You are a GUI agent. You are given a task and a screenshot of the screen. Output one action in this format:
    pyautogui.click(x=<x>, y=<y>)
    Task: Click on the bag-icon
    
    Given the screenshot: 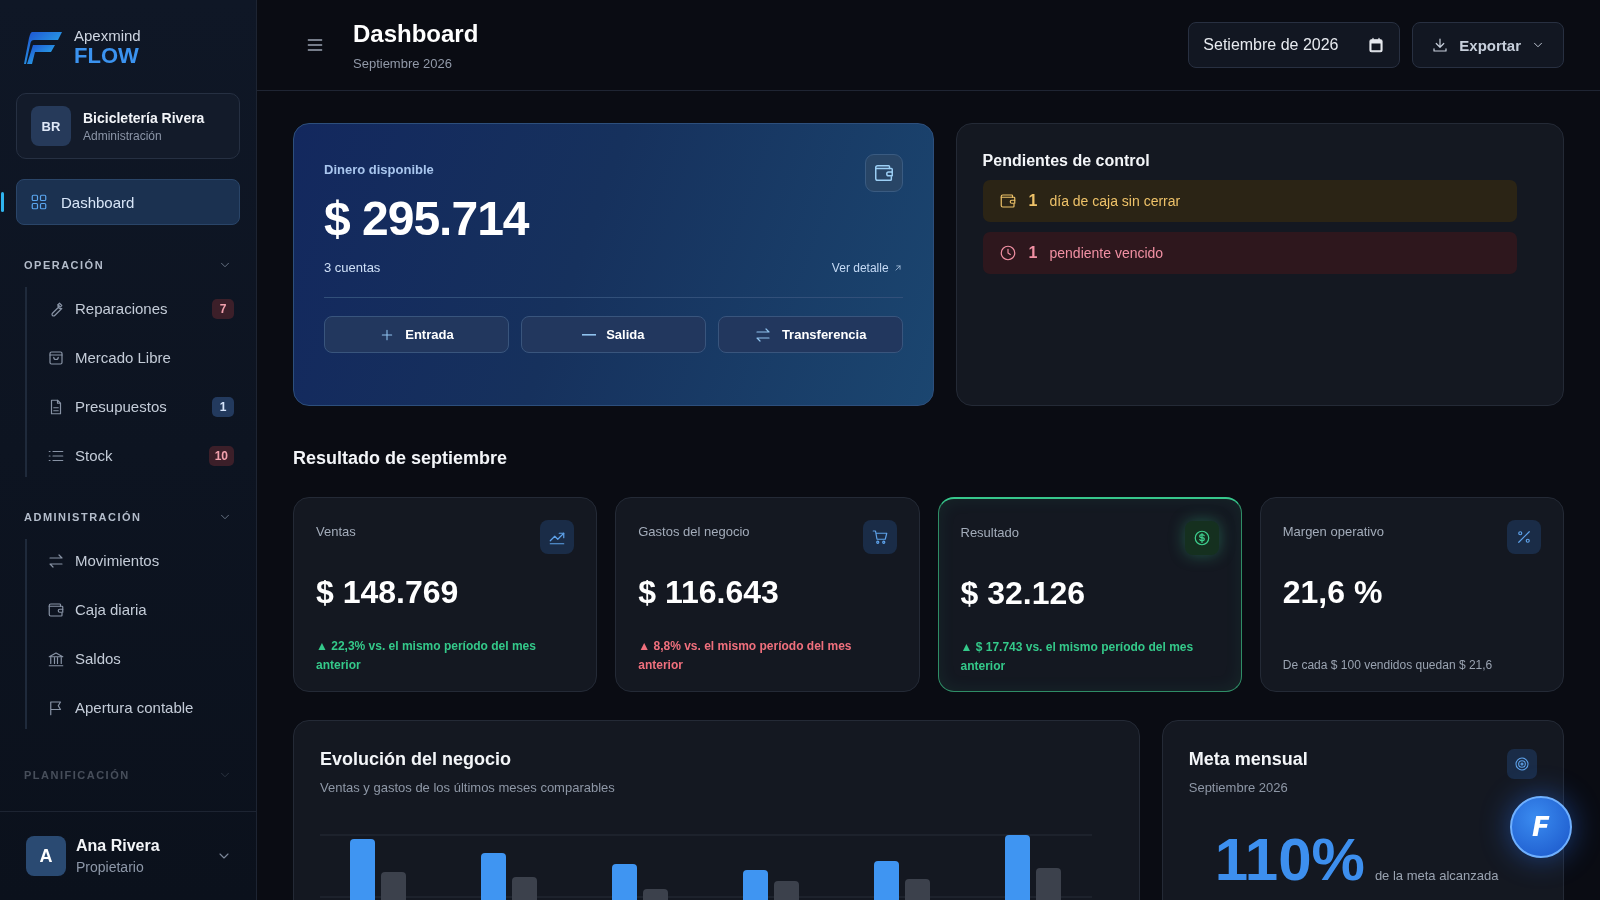 What is the action you would take?
    pyautogui.click(x=56, y=357)
    